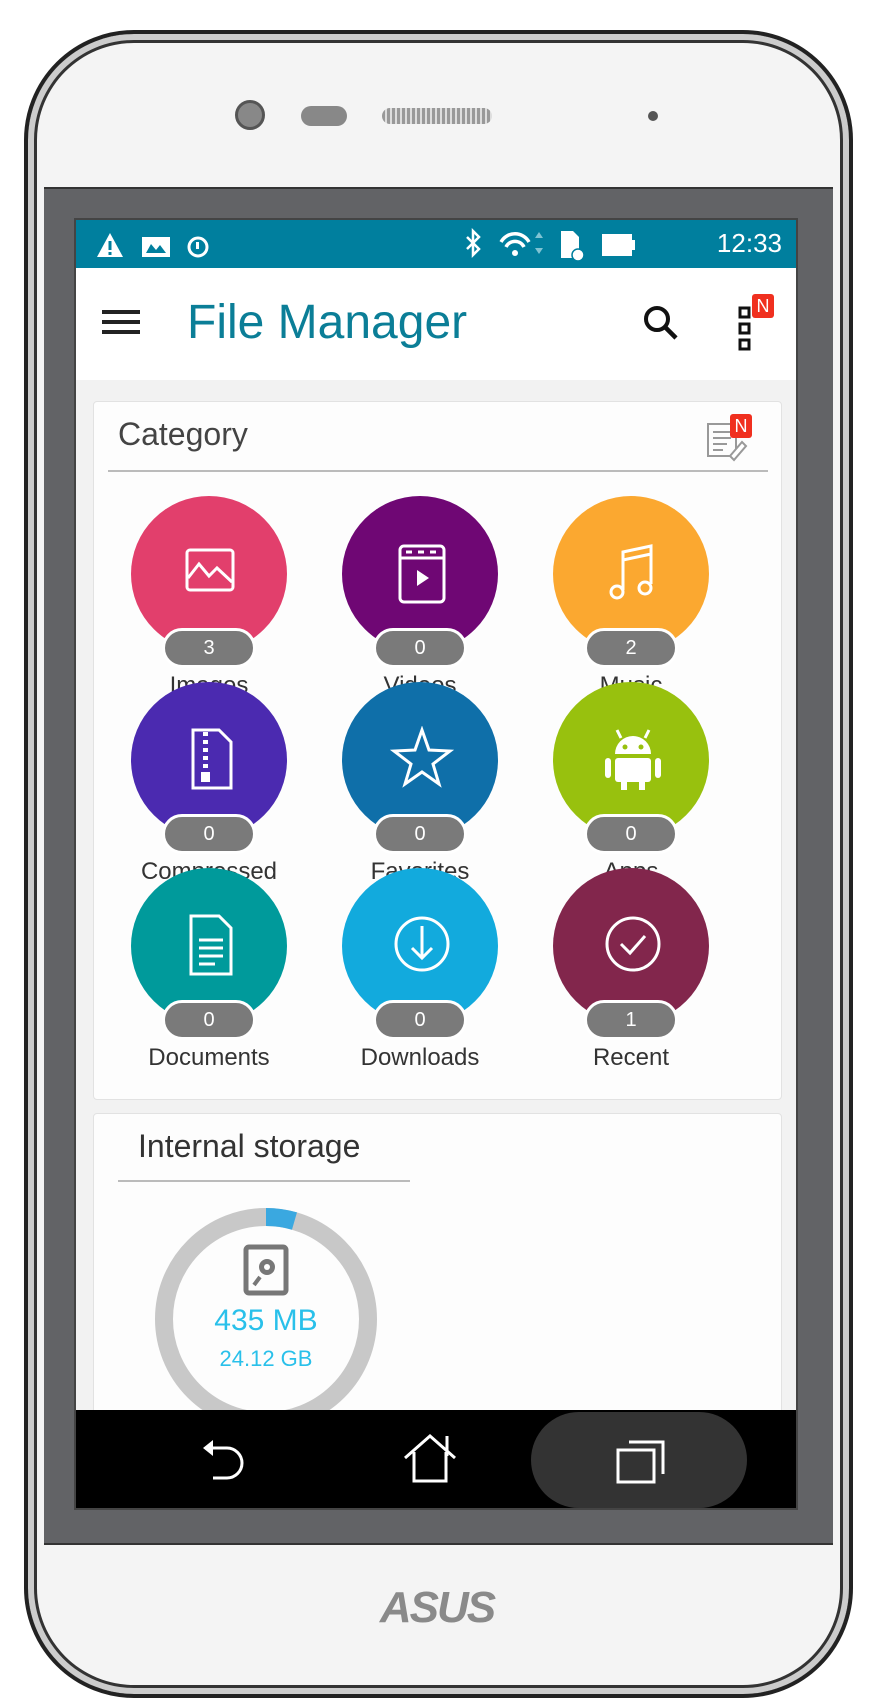 Image resolution: width=871 pixels, height=1700 pixels. Describe the element at coordinates (250, 115) in the screenshot. I see `front-camera` at that location.